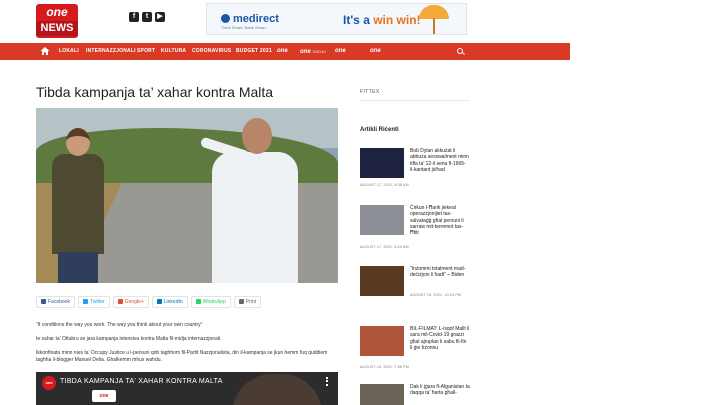 Image resolution: width=720 pixels, height=405 pixels. What do you see at coordinates (384, 247) in the screenshot?
I see `recent-article-date: AUGUST 17, 2021, 8:24 AM` at bounding box center [384, 247].